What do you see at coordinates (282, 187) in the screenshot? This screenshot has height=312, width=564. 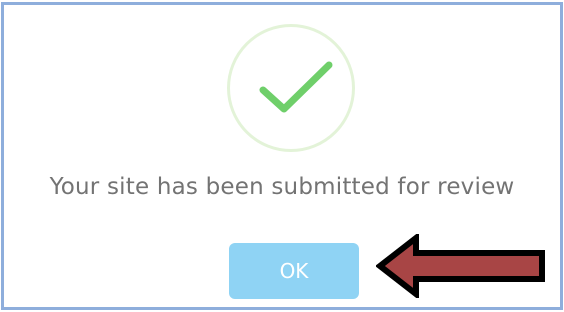 I see `submission-message: Your site has been submitted for review` at bounding box center [282, 187].